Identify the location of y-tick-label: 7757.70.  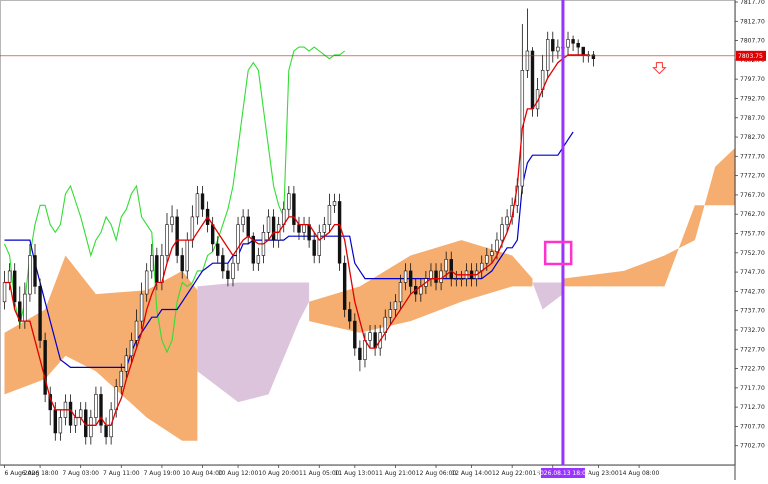
(752, 234).